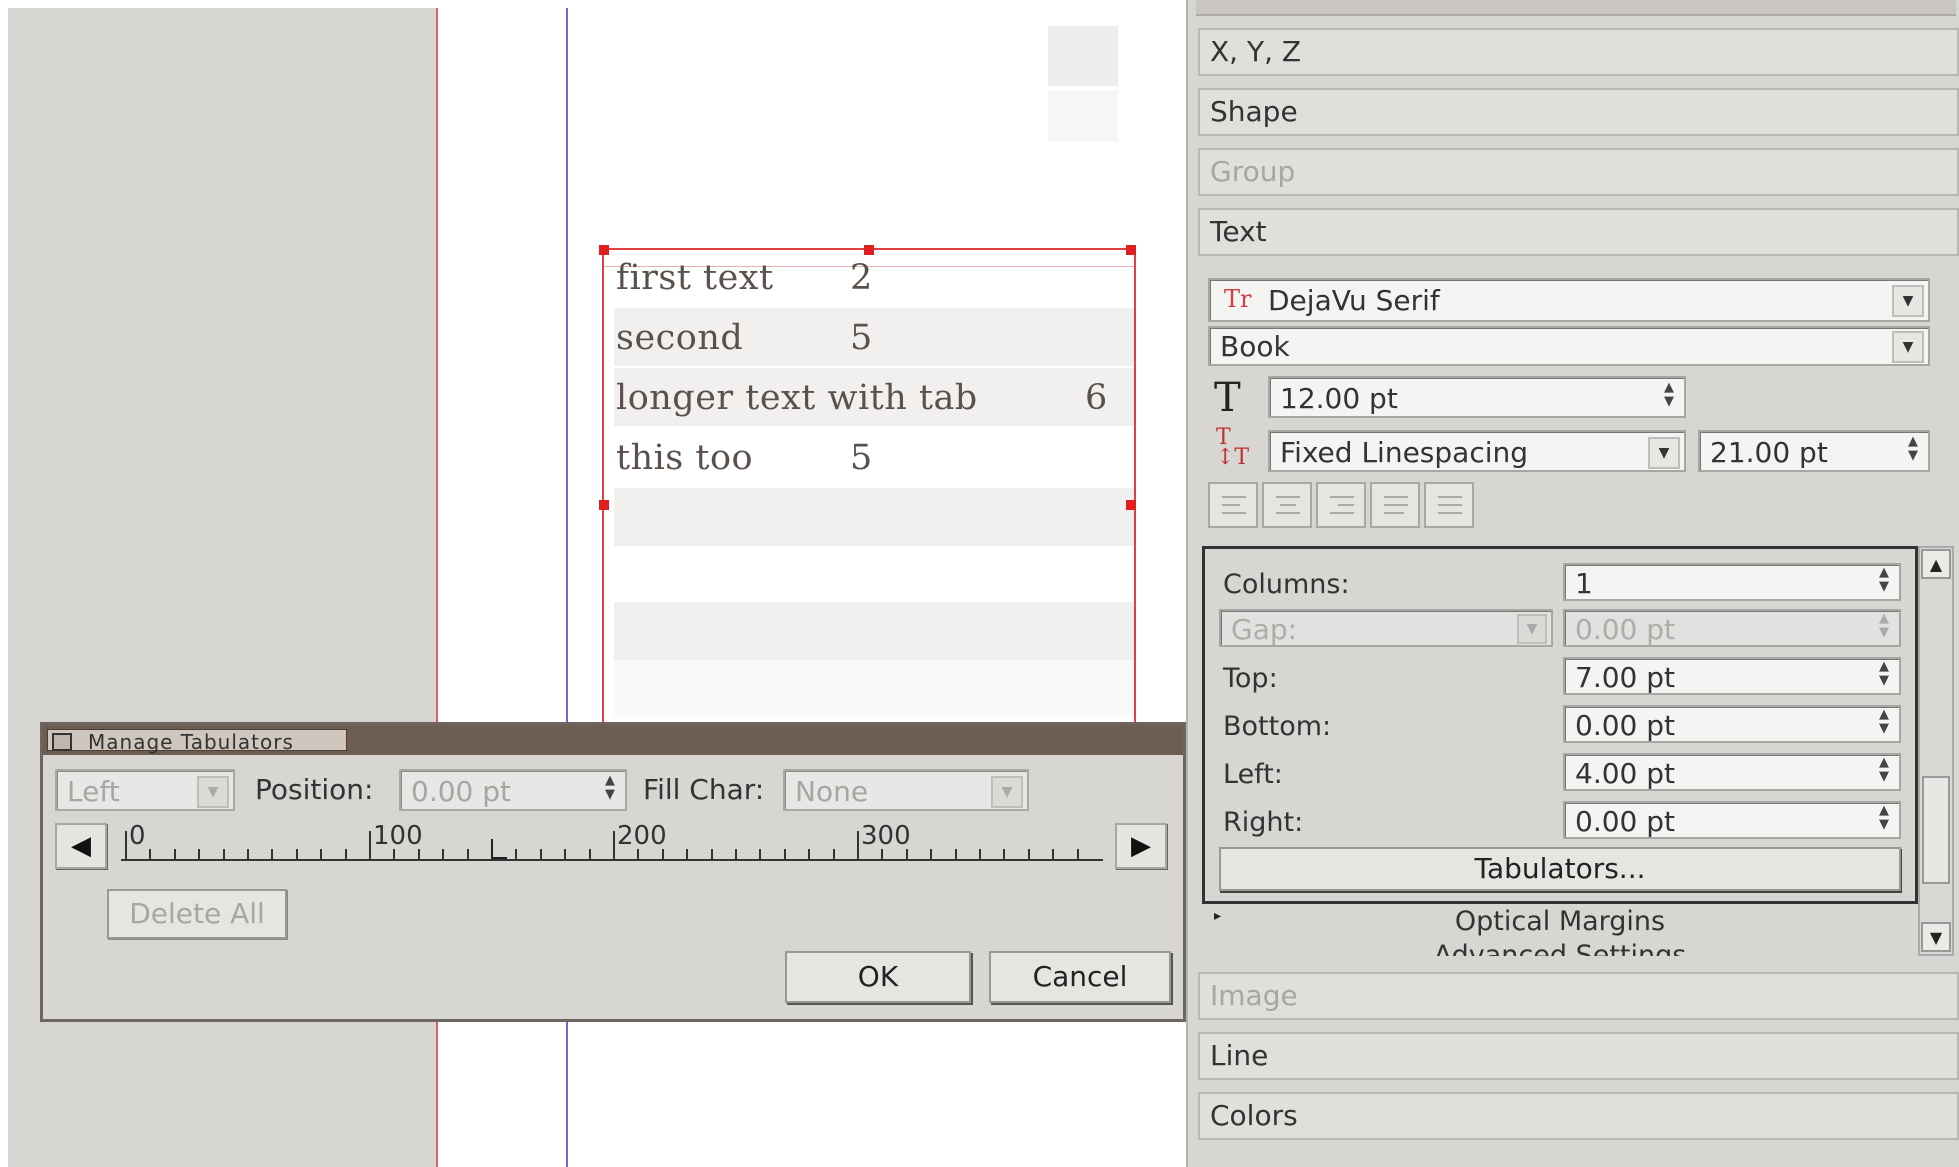  Describe the element at coordinates (1769, 452) in the screenshot. I see `linespacing-value: 21.00 pt` at that location.